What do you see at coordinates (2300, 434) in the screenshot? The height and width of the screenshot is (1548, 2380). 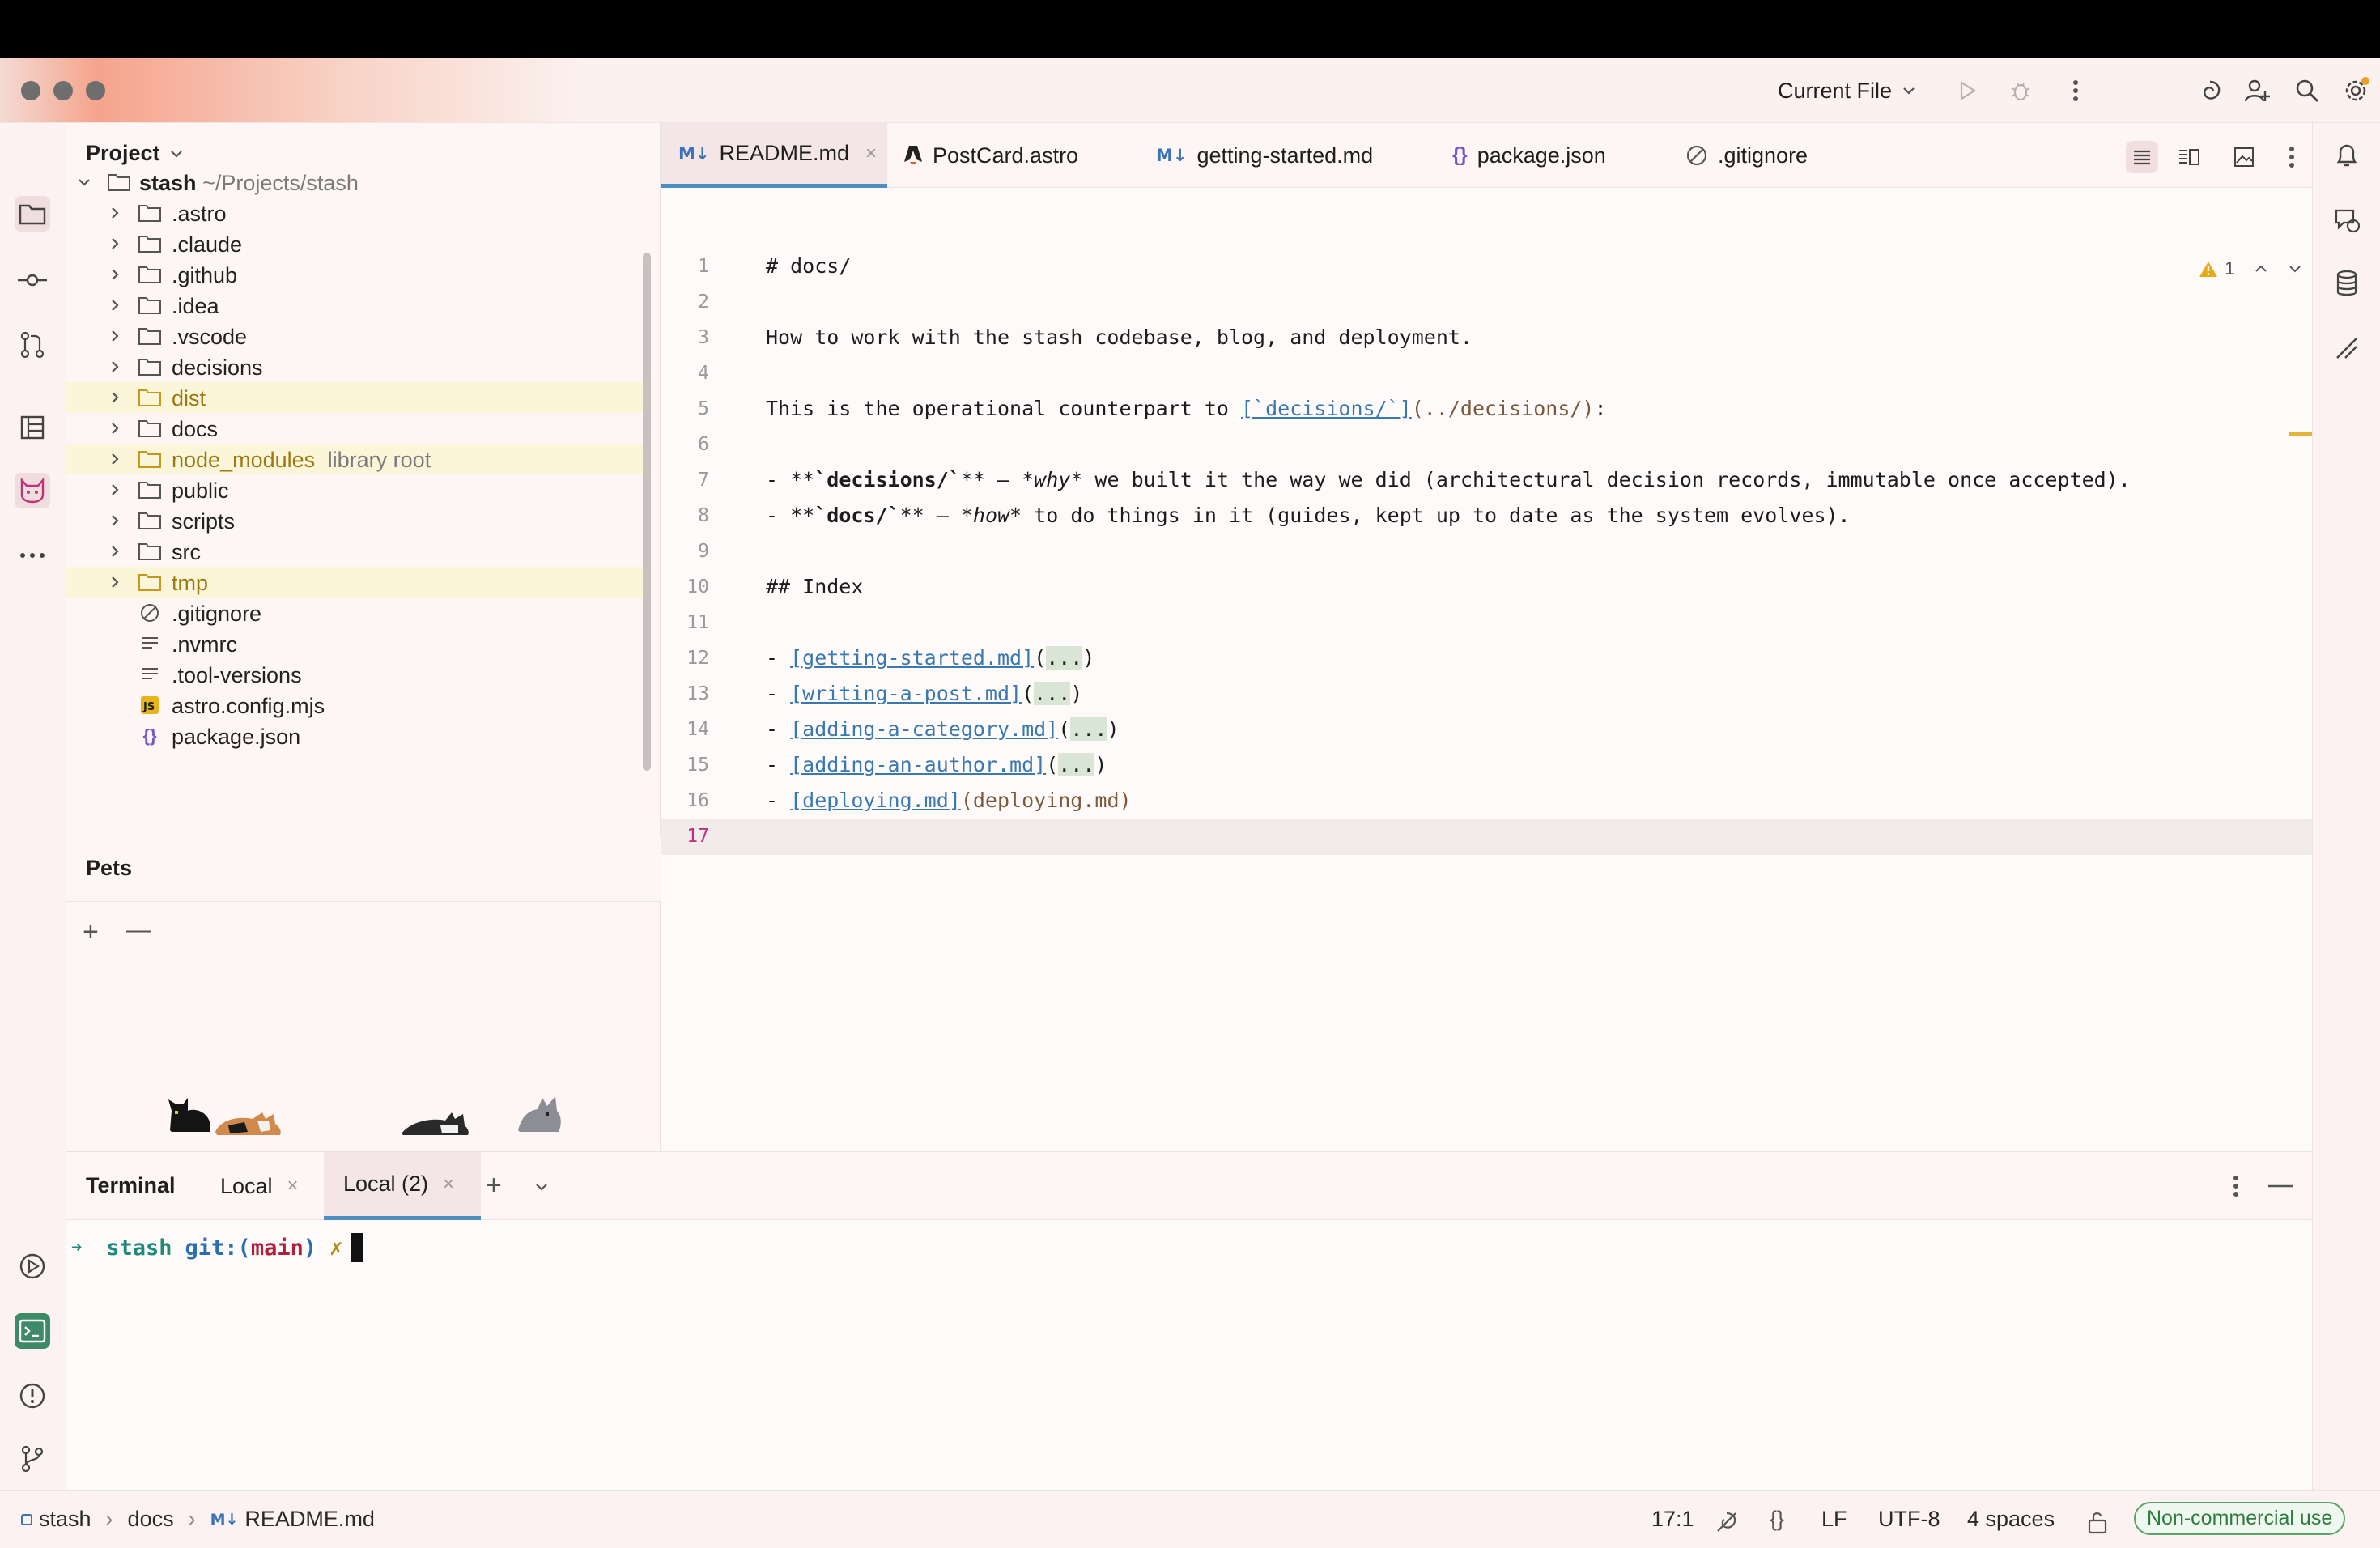 I see `warning-stripe-marker` at bounding box center [2300, 434].